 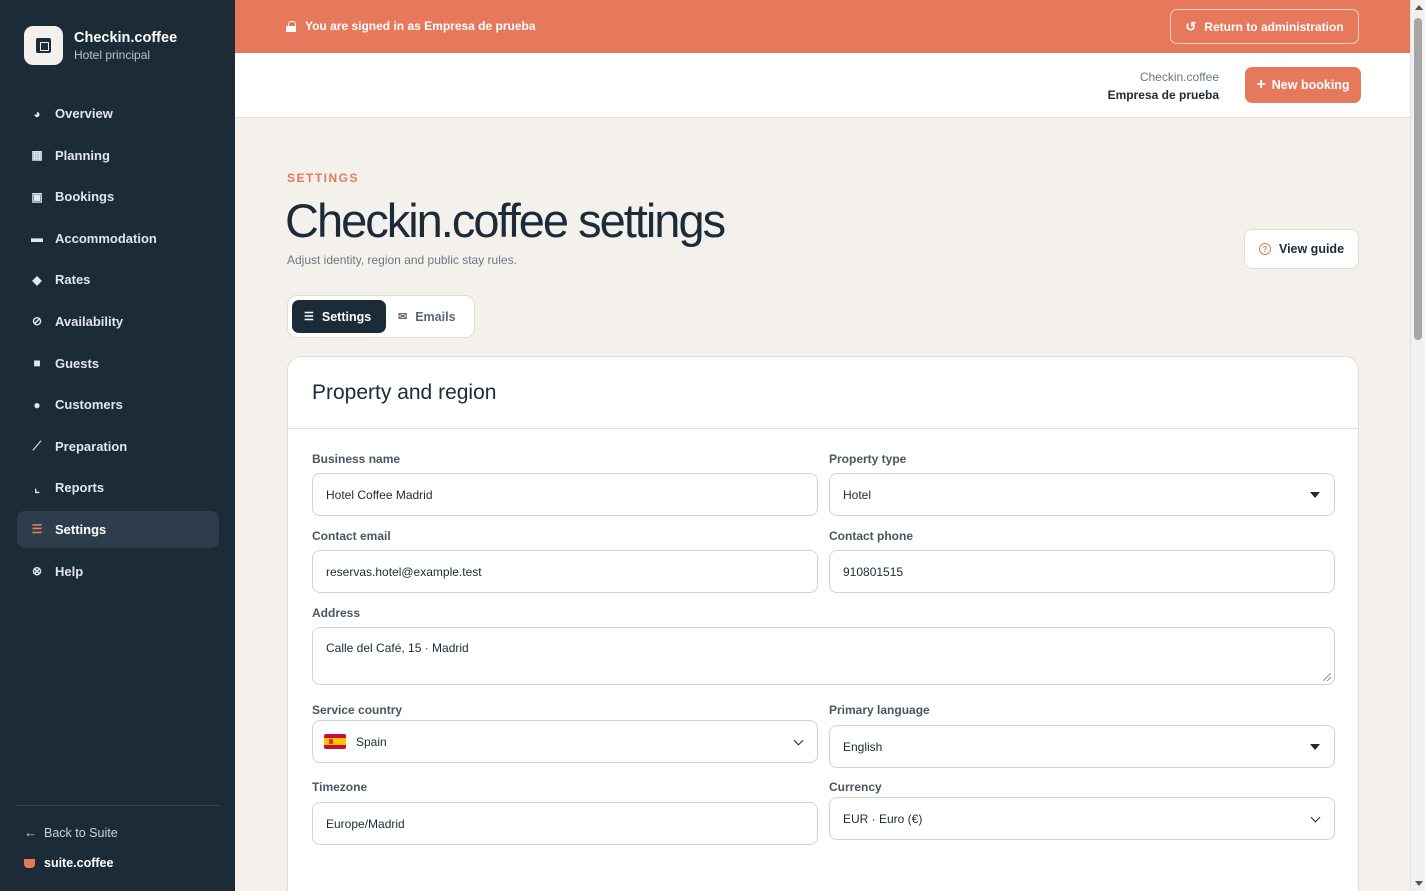 I want to click on timezone-value: Europe/Madrid, so click(x=365, y=823).